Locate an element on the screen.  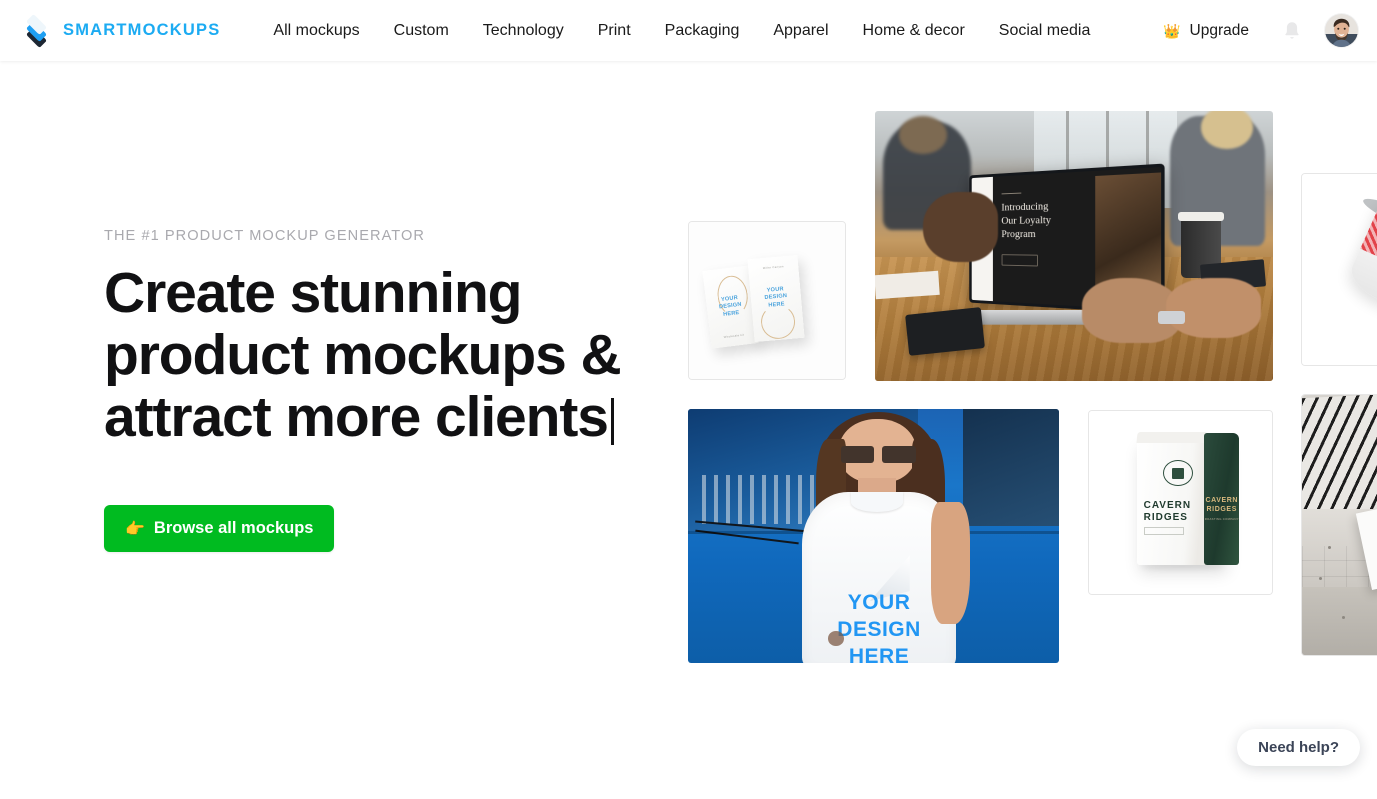
tshirt-woman-van-mockup: YOUR DESIGN HERE is located at coordinates (873, 536).